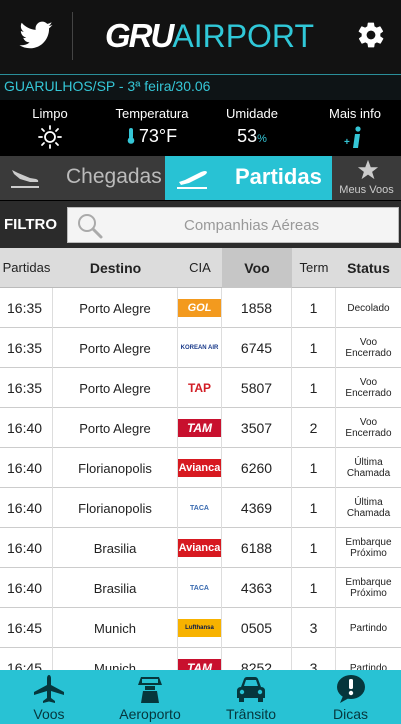  I want to click on cell-flight-text: 4369, so click(256, 508).